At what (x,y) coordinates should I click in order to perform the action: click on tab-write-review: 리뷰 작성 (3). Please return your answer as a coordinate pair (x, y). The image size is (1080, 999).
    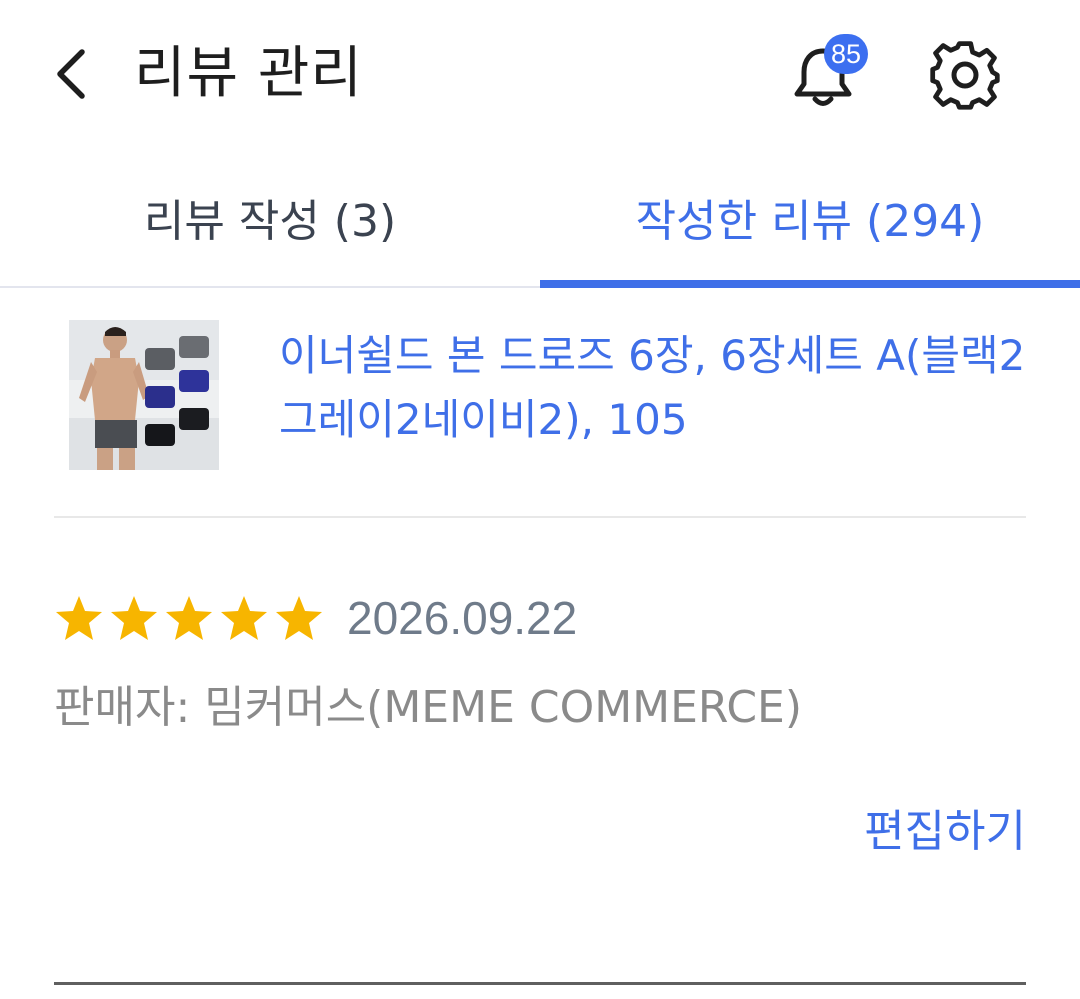
    Looking at the image, I should click on (270, 217).